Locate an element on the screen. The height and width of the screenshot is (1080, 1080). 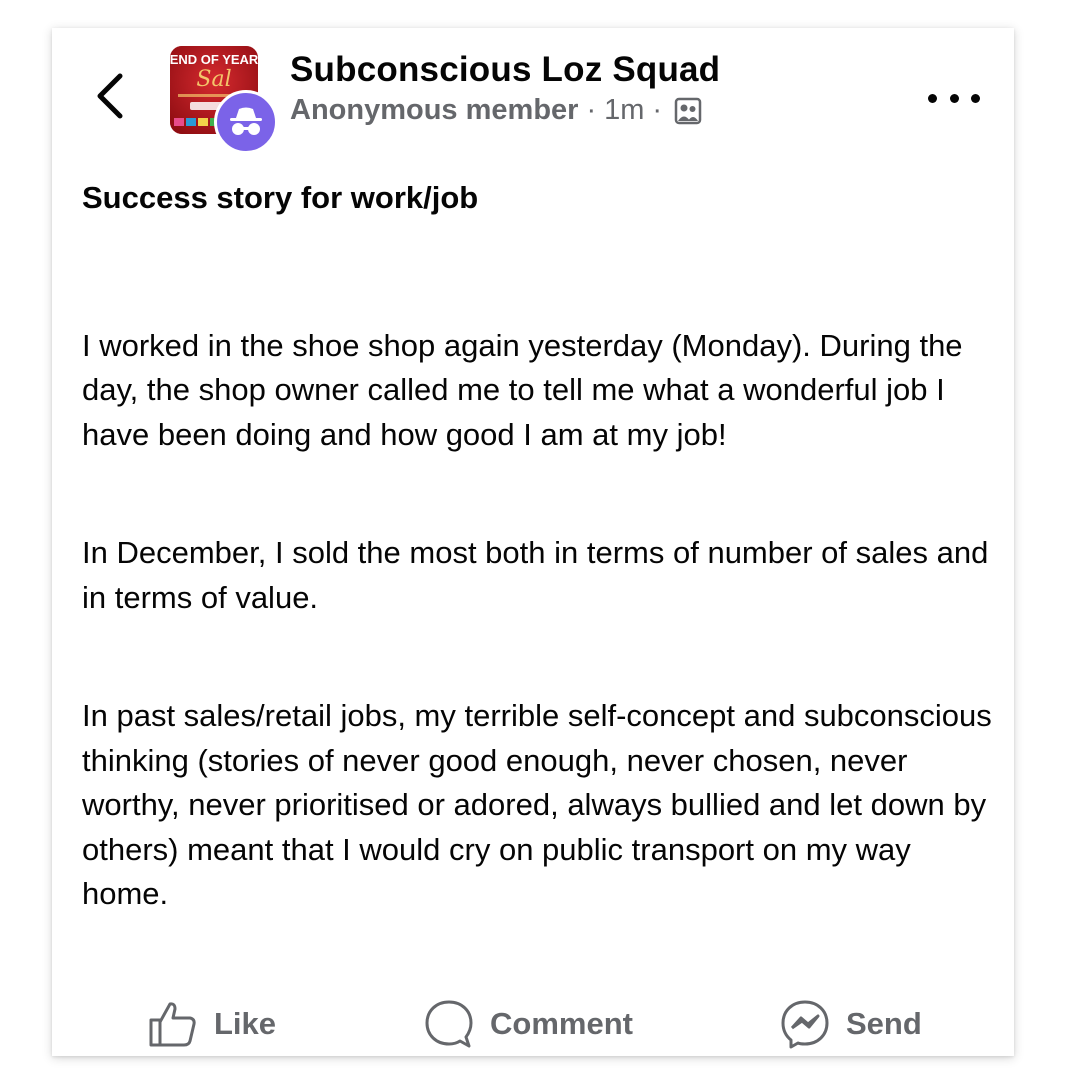
chevron-left-icon is located at coordinates (110, 96).